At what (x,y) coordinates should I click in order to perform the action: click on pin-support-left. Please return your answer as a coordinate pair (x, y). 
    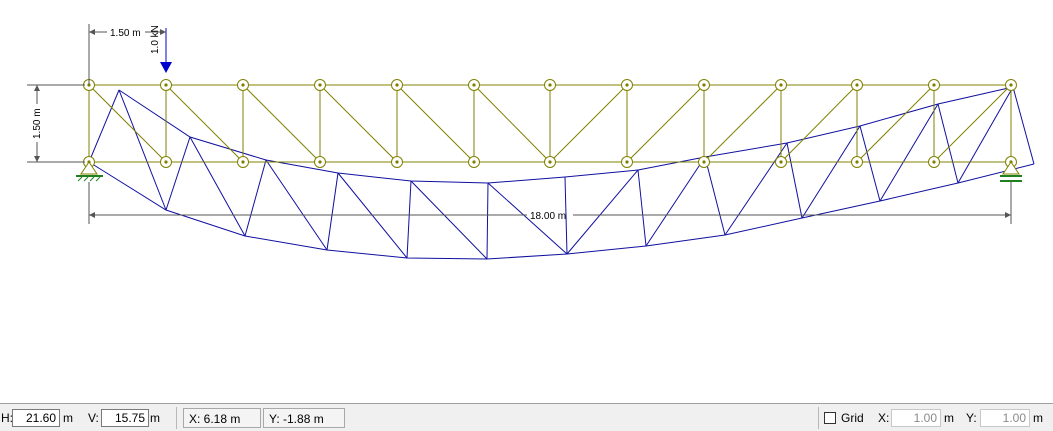
    Looking at the image, I should click on (89, 171).